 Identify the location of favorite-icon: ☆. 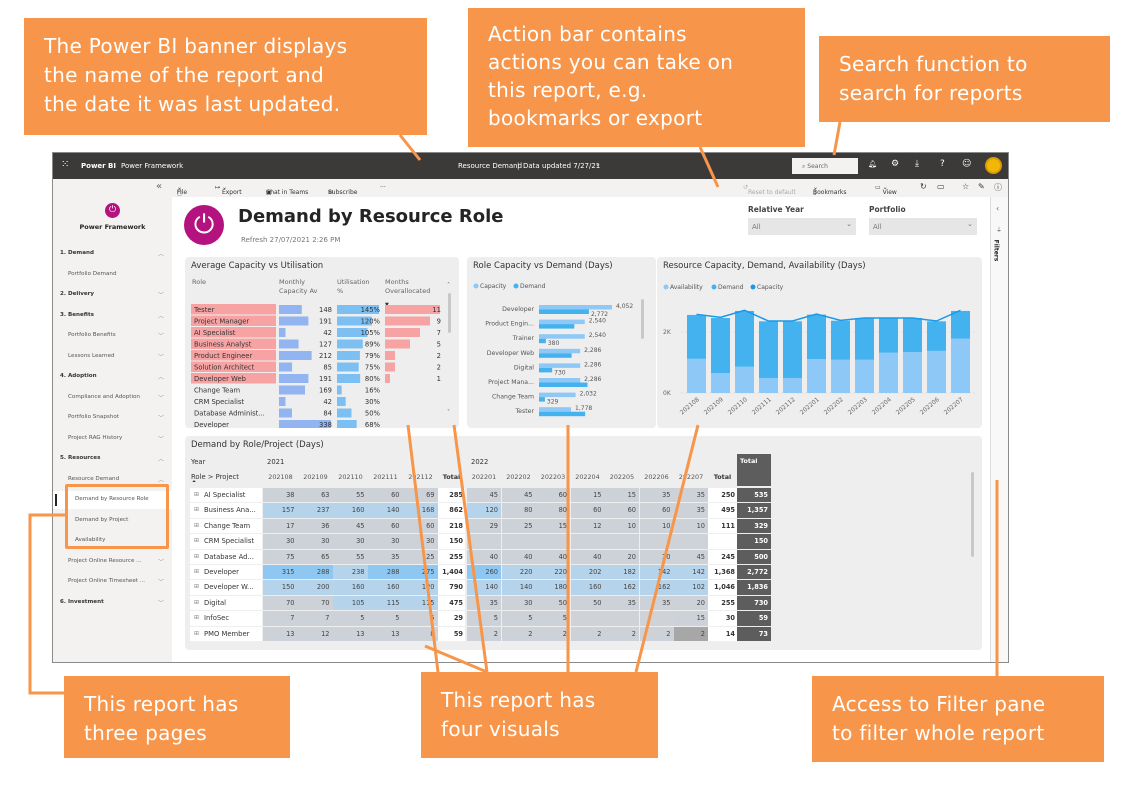
(965, 186).